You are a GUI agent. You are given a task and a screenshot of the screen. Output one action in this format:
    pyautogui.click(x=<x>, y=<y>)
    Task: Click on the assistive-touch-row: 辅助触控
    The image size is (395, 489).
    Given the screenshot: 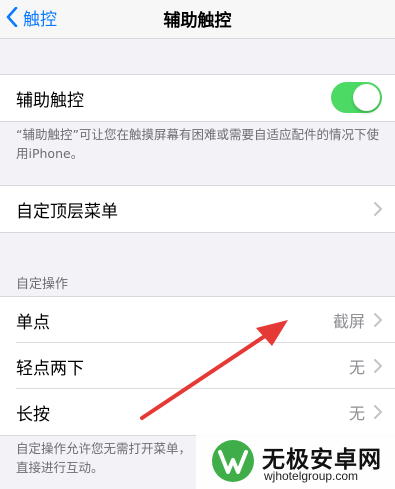 What is the action you would take?
    pyautogui.click(x=197, y=98)
    